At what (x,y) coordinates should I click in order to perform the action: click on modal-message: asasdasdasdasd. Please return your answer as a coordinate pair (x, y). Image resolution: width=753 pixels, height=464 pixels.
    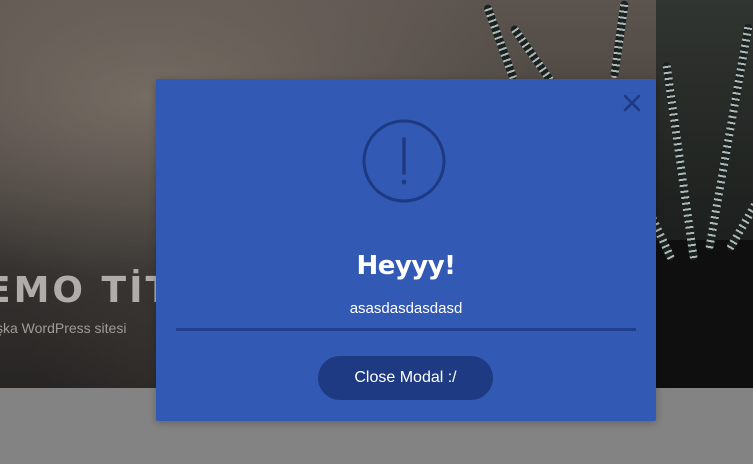
    Looking at the image, I should click on (406, 308).